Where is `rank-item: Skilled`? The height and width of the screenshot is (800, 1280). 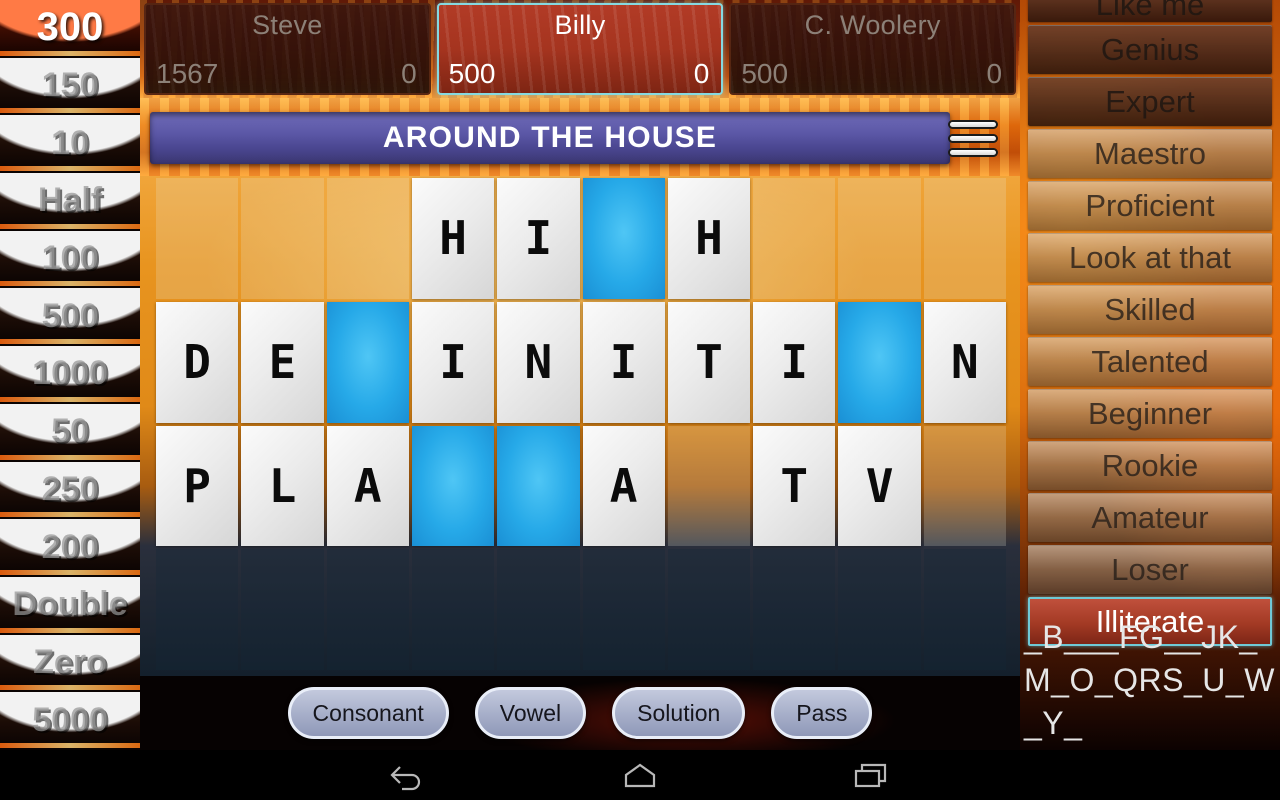 rank-item: Skilled is located at coordinates (1150, 309).